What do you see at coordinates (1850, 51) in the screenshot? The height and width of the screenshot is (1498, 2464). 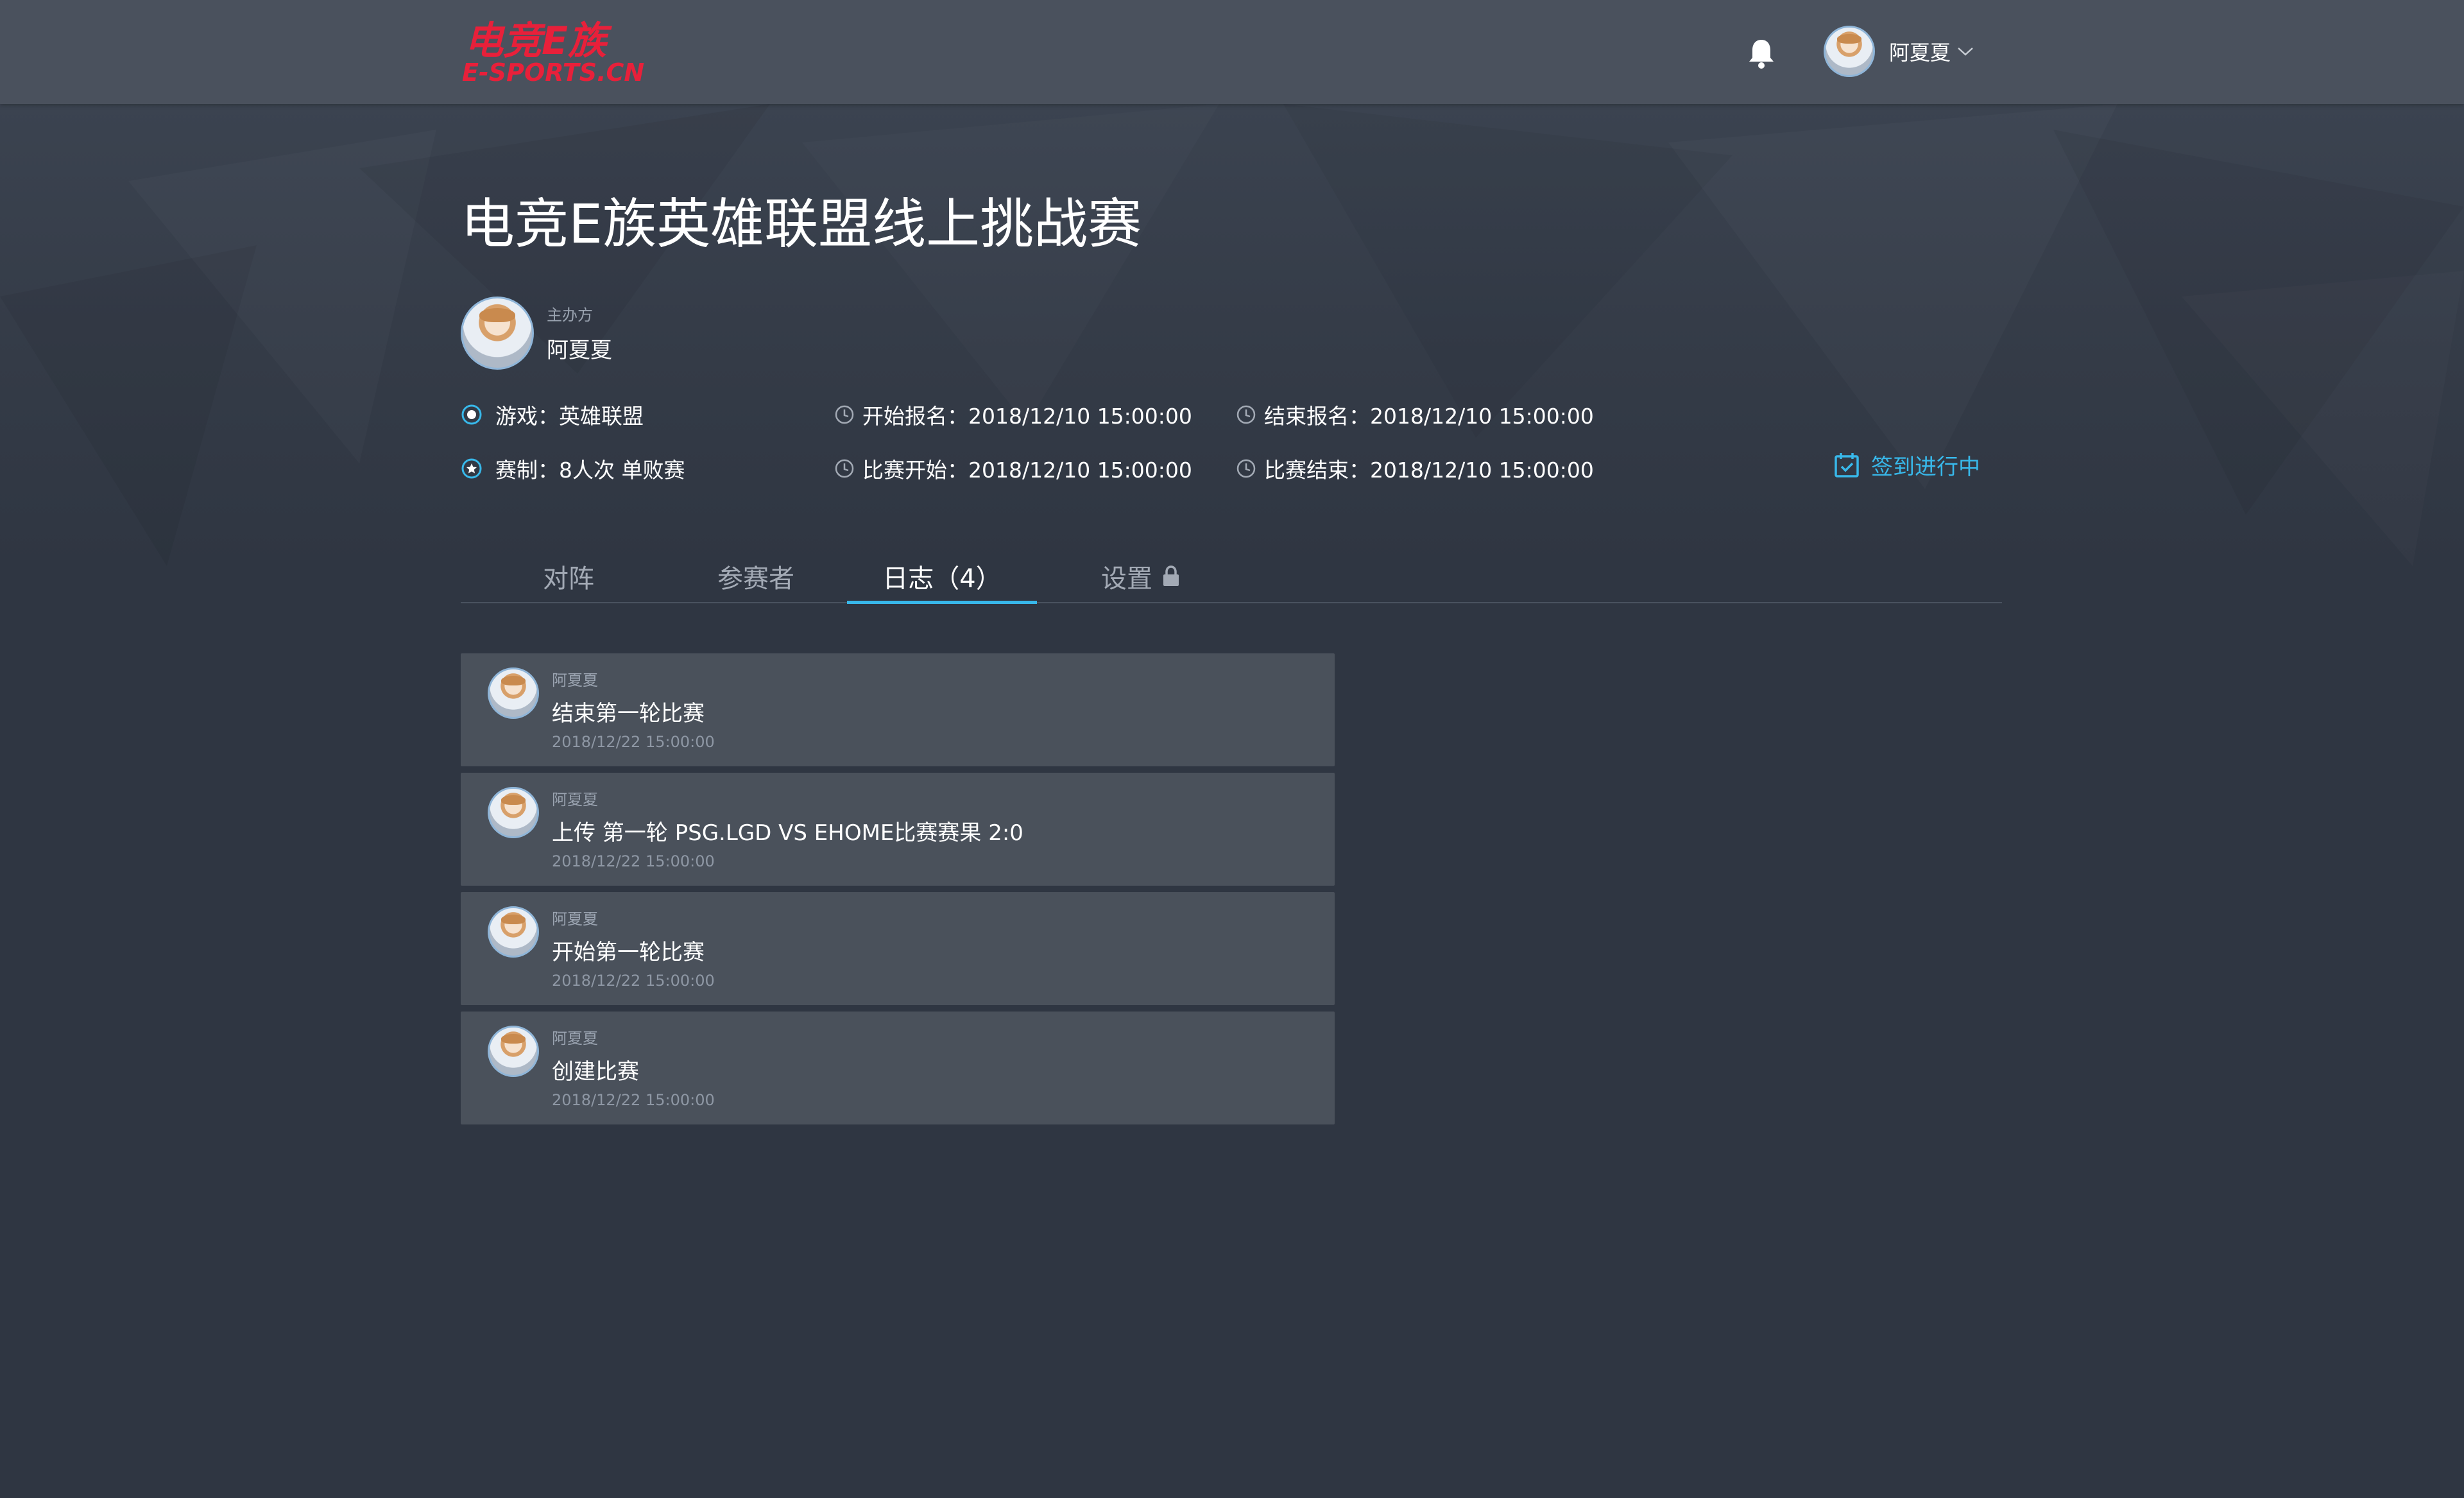 I see `user-avatar` at bounding box center [1850, 51].